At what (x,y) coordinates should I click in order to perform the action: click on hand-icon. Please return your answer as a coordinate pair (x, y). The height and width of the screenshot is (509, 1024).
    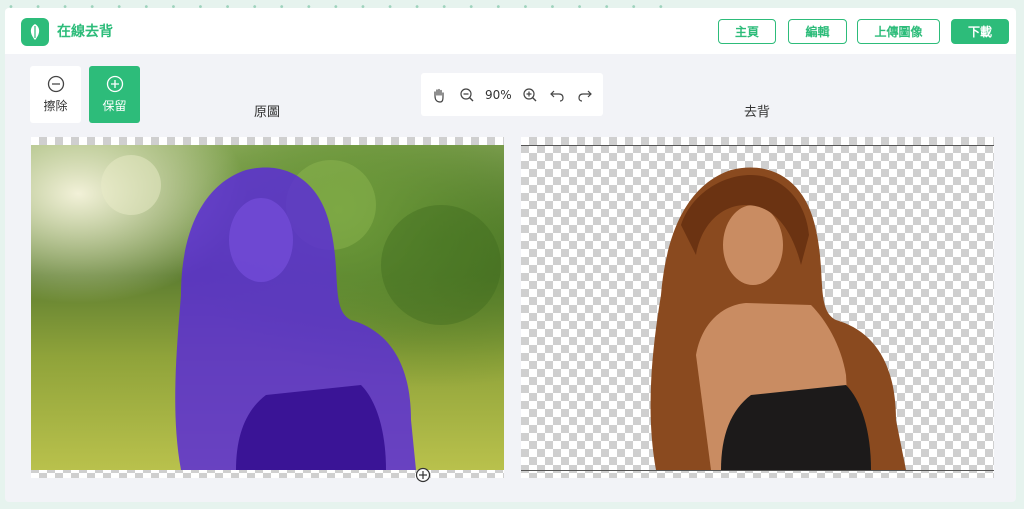
    Looking at the image, I should click on (439, 95).